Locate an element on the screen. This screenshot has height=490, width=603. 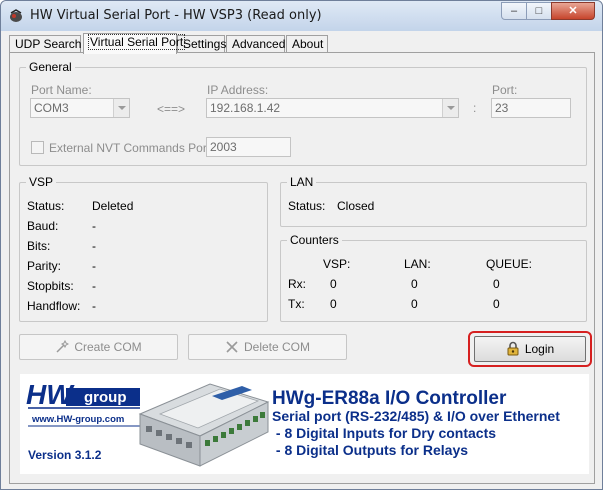
counters-group-title: Counters is located at coordinates (314, 240).